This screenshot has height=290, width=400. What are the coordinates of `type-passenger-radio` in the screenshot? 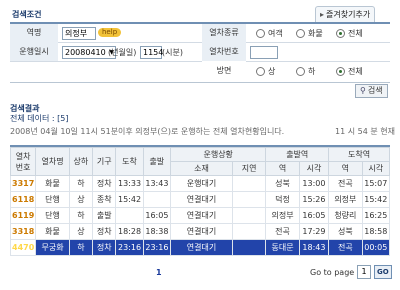 It's located at (260, 33).